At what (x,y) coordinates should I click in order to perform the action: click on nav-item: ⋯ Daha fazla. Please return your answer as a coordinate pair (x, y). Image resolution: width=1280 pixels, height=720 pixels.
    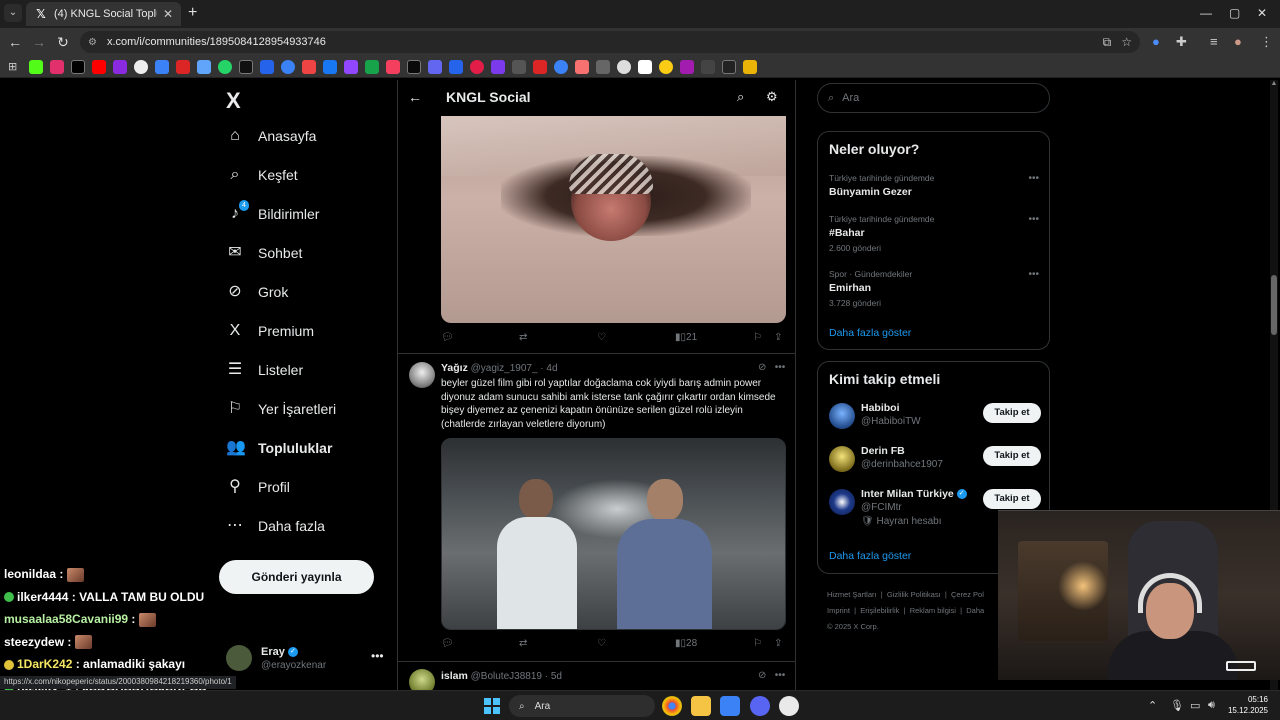
    Looking at the image, I should click on (275, 526).